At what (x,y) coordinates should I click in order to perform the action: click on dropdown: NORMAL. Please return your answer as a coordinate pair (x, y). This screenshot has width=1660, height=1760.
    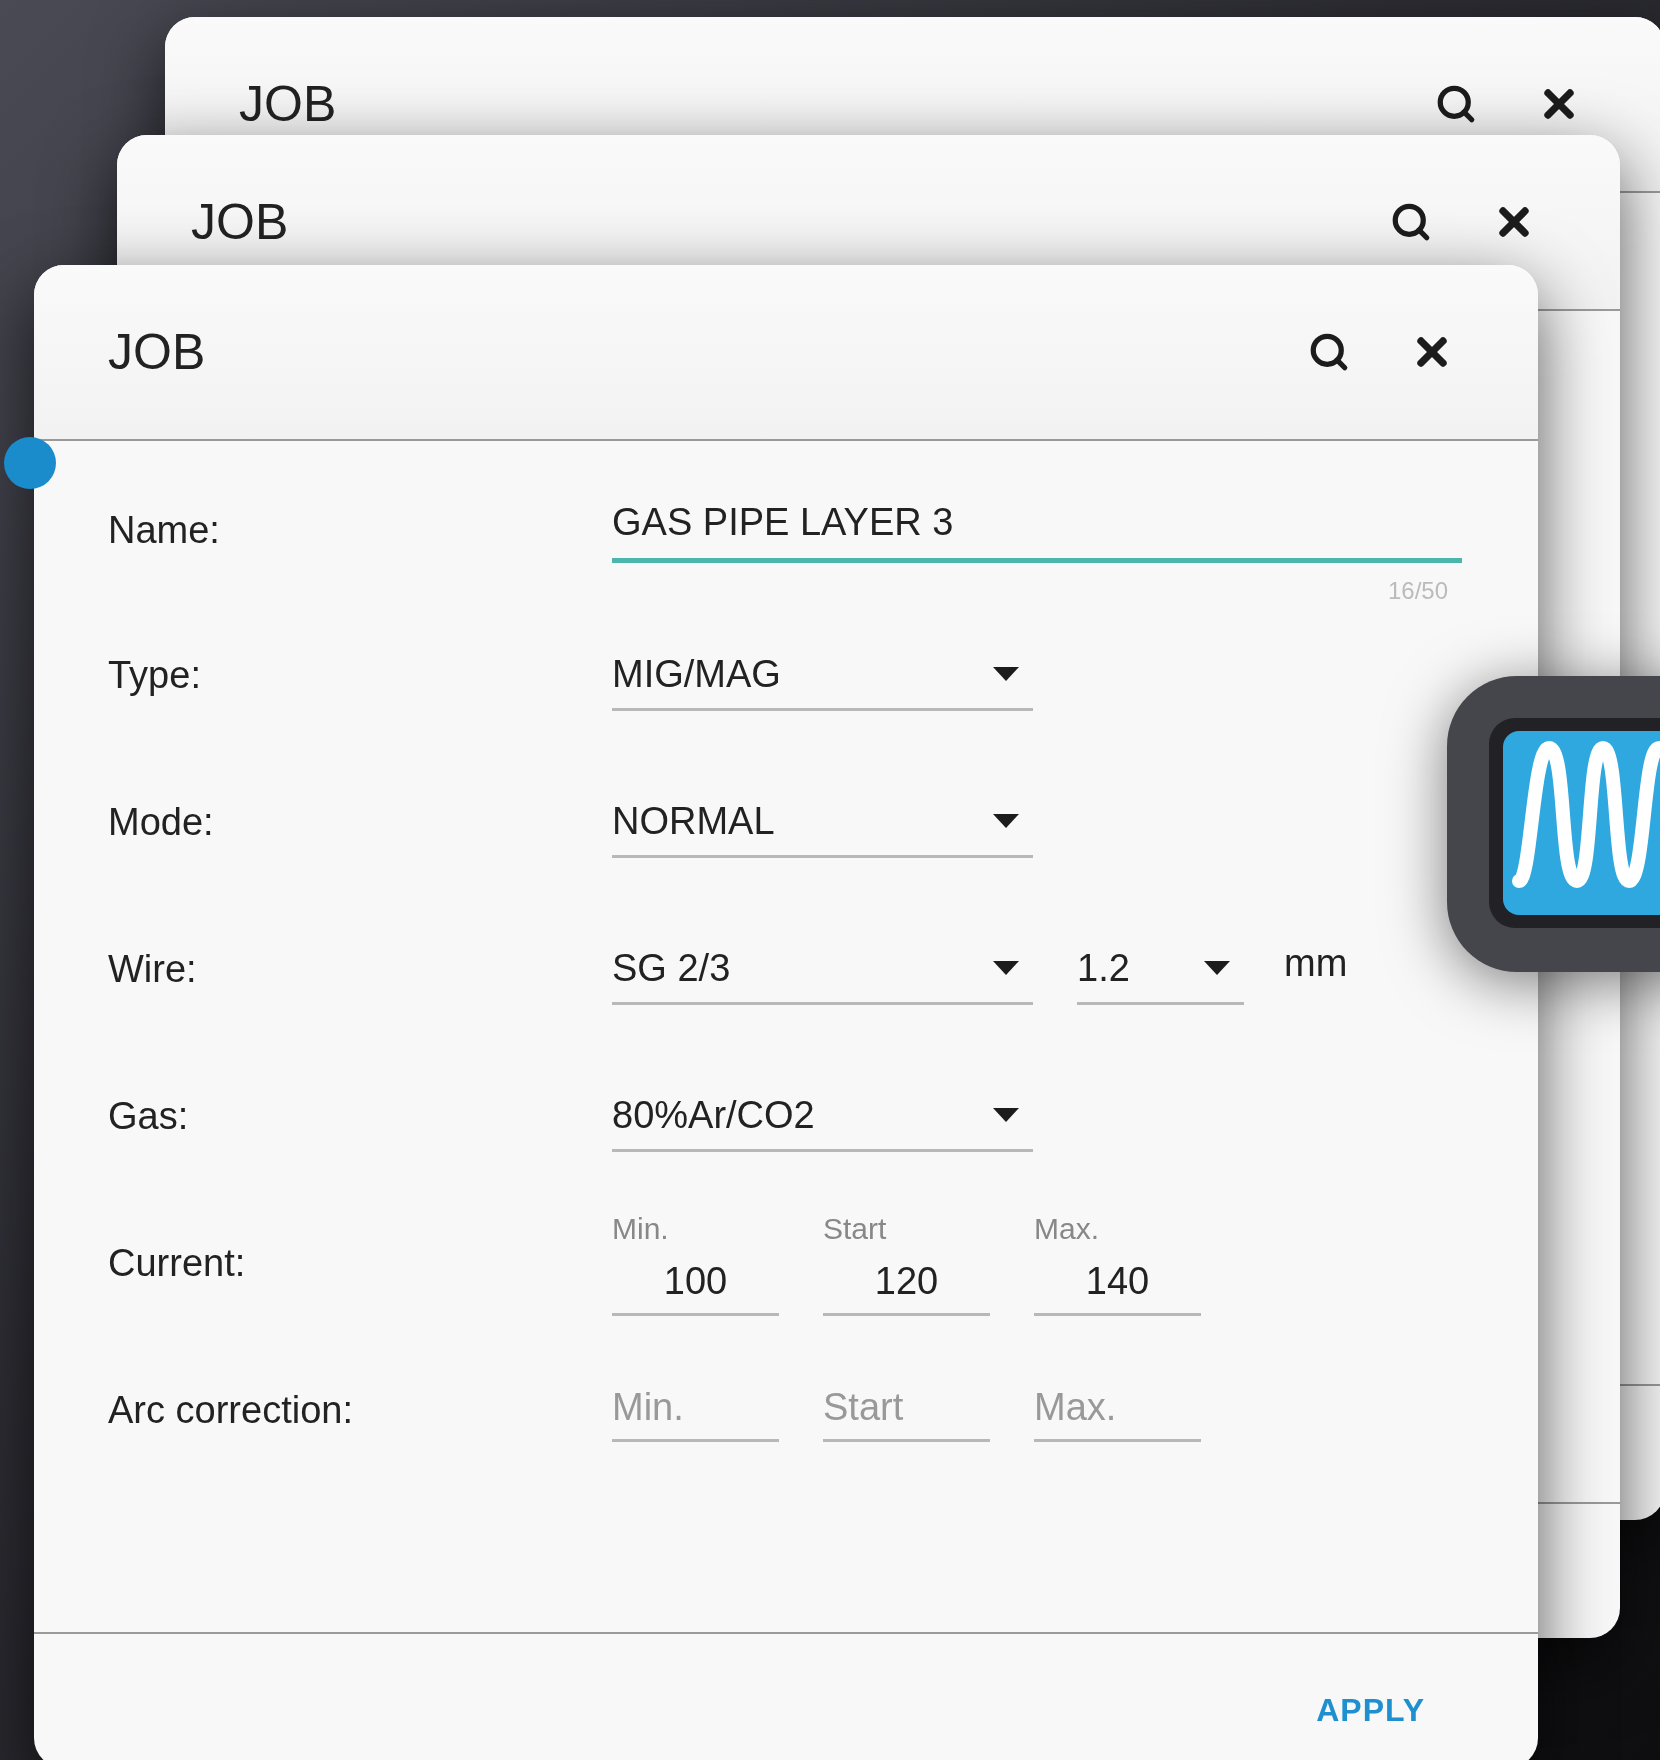
    Looking at the image, I should click on (822, 822).